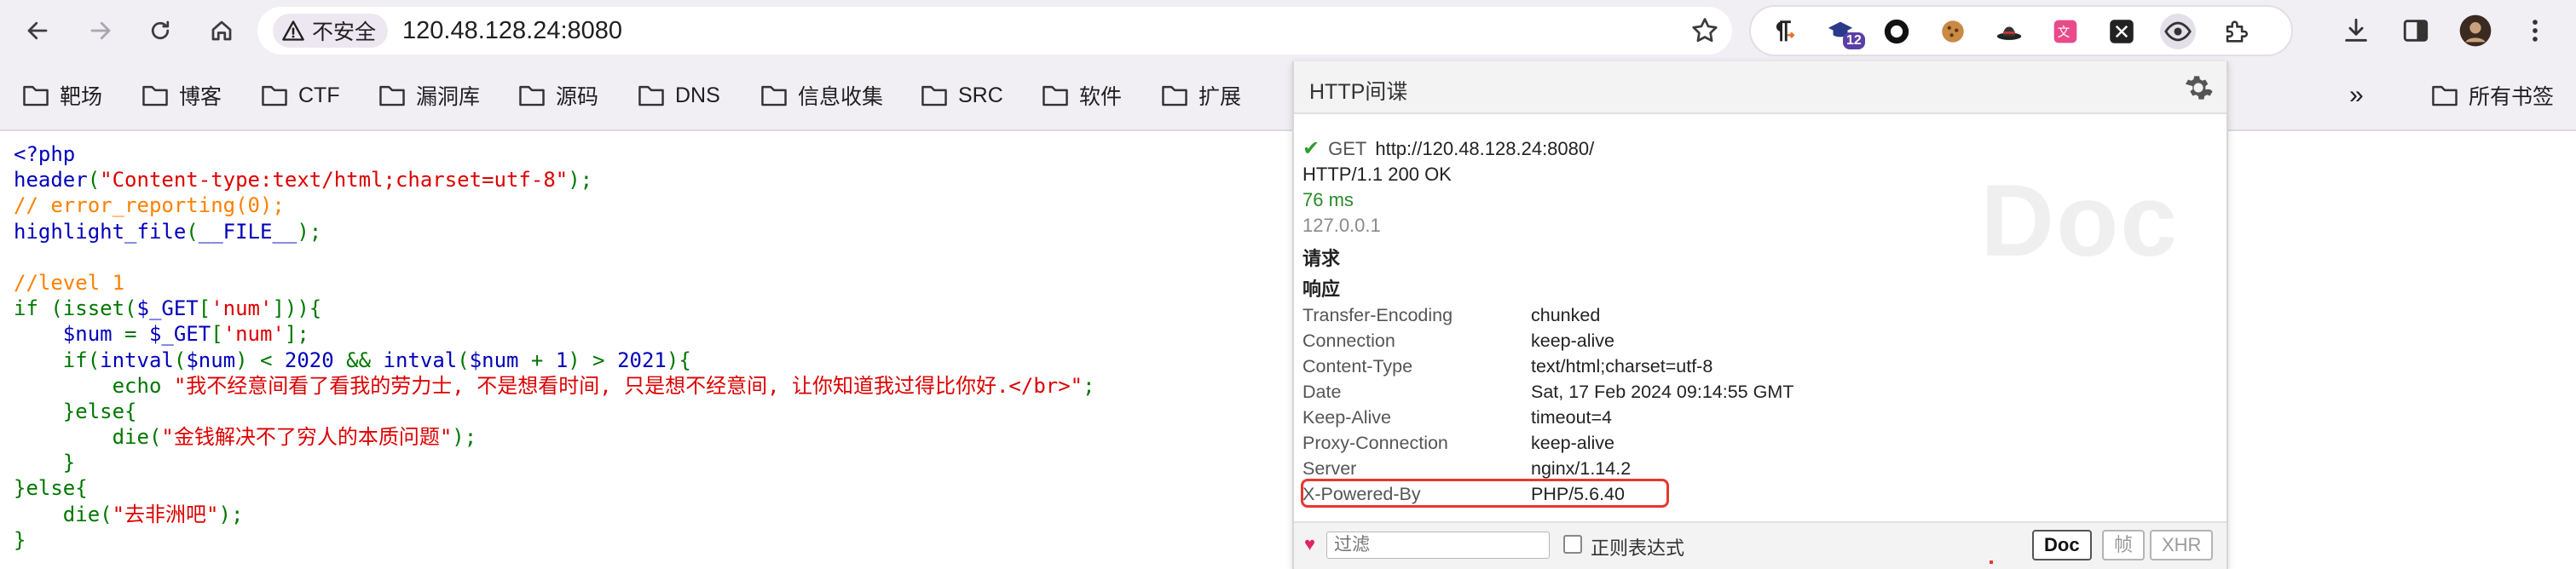 The height and width of the screenshot is (569, 2576). I want to click on pilcrow-extension, so click(1782, 31).